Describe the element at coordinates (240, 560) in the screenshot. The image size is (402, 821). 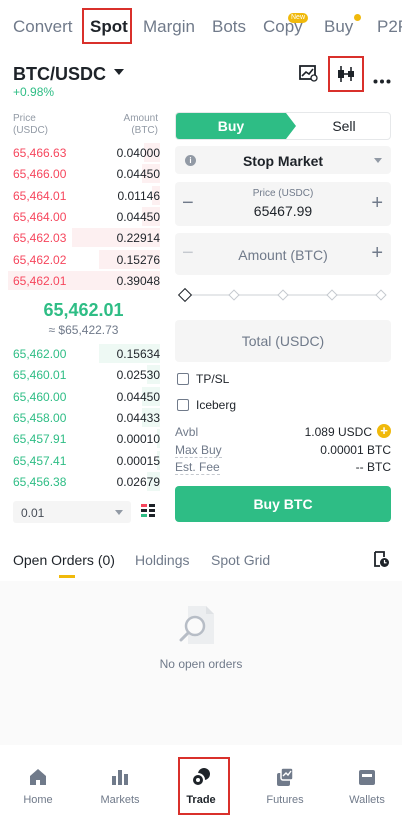
I see `tab-spot-grid: Spot Grid` at that location.